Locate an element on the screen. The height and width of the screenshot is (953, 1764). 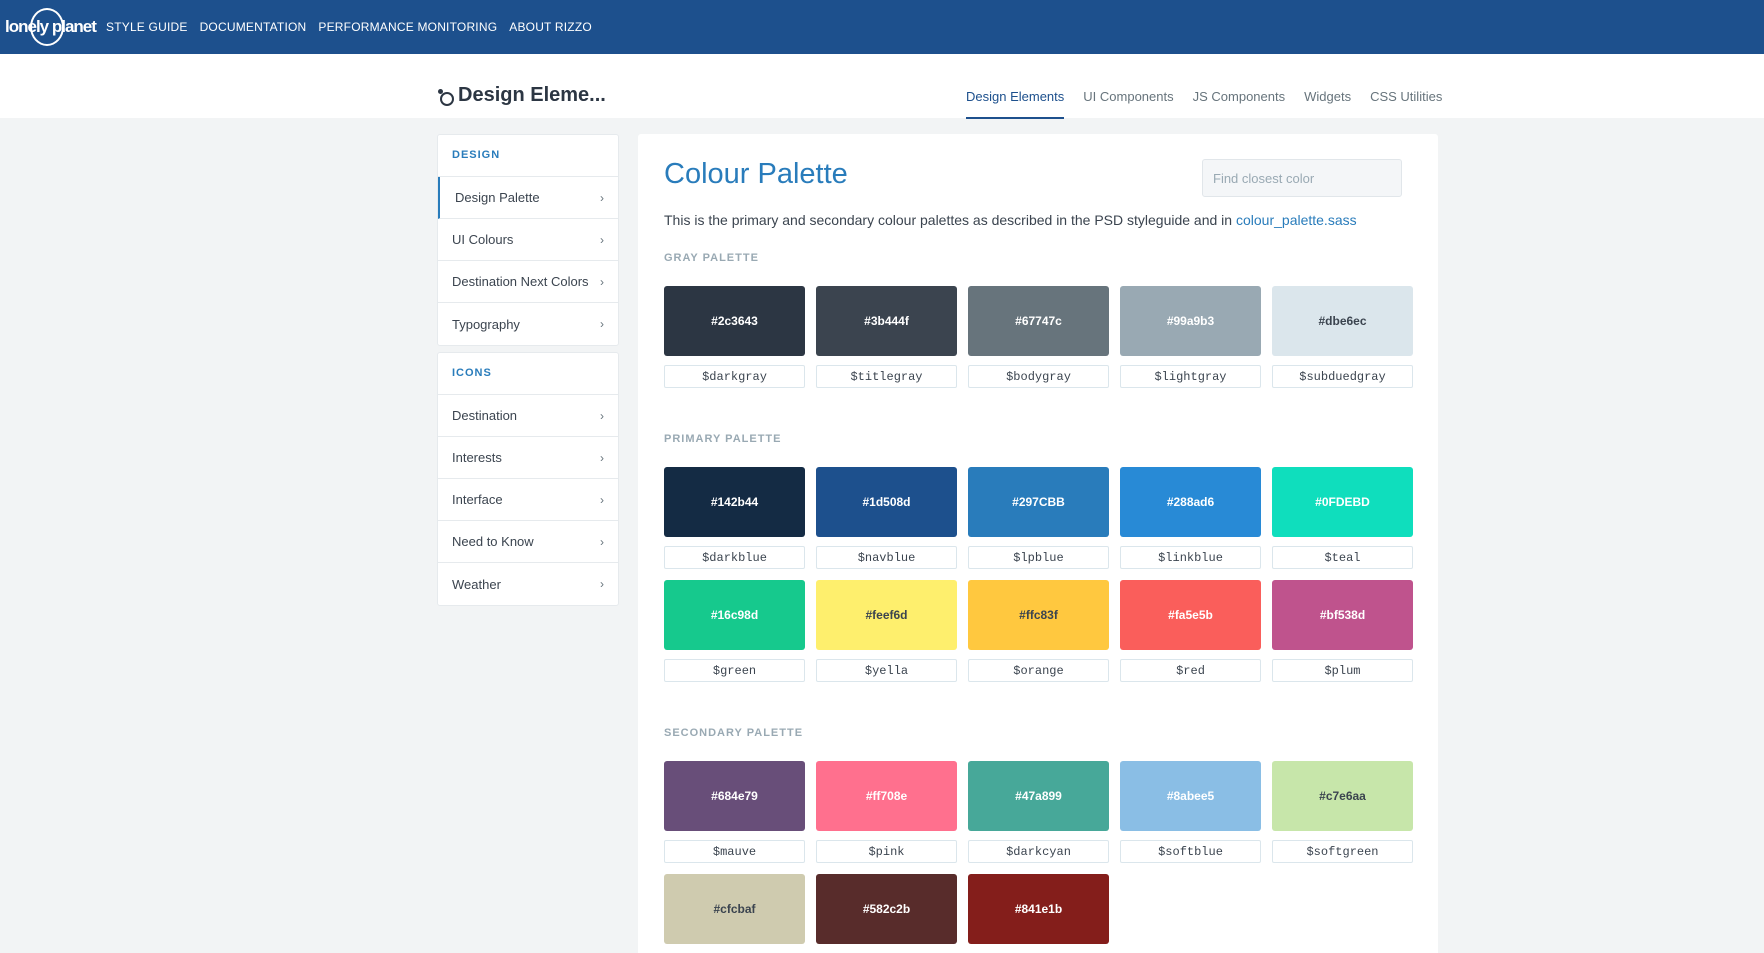
color-swatch: #288ad6 $linkblue is located at coordinates (1190, 518).